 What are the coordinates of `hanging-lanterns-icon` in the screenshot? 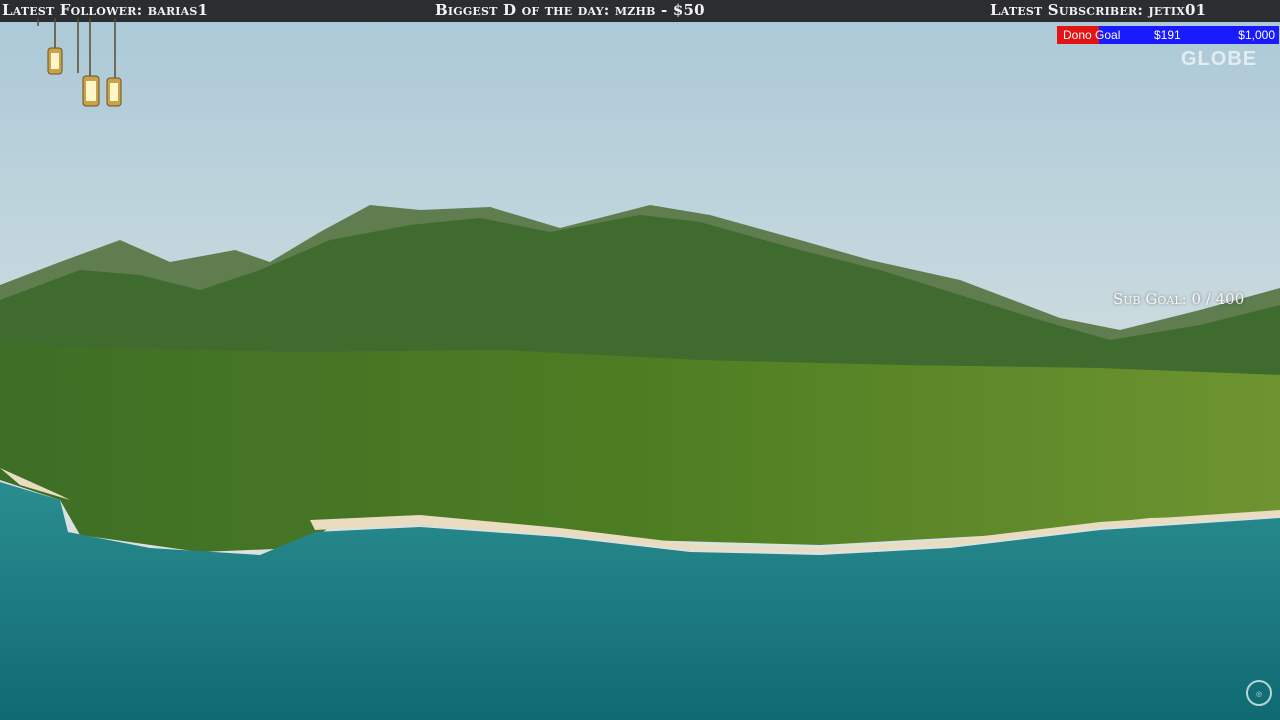 It's located at (79, 62).